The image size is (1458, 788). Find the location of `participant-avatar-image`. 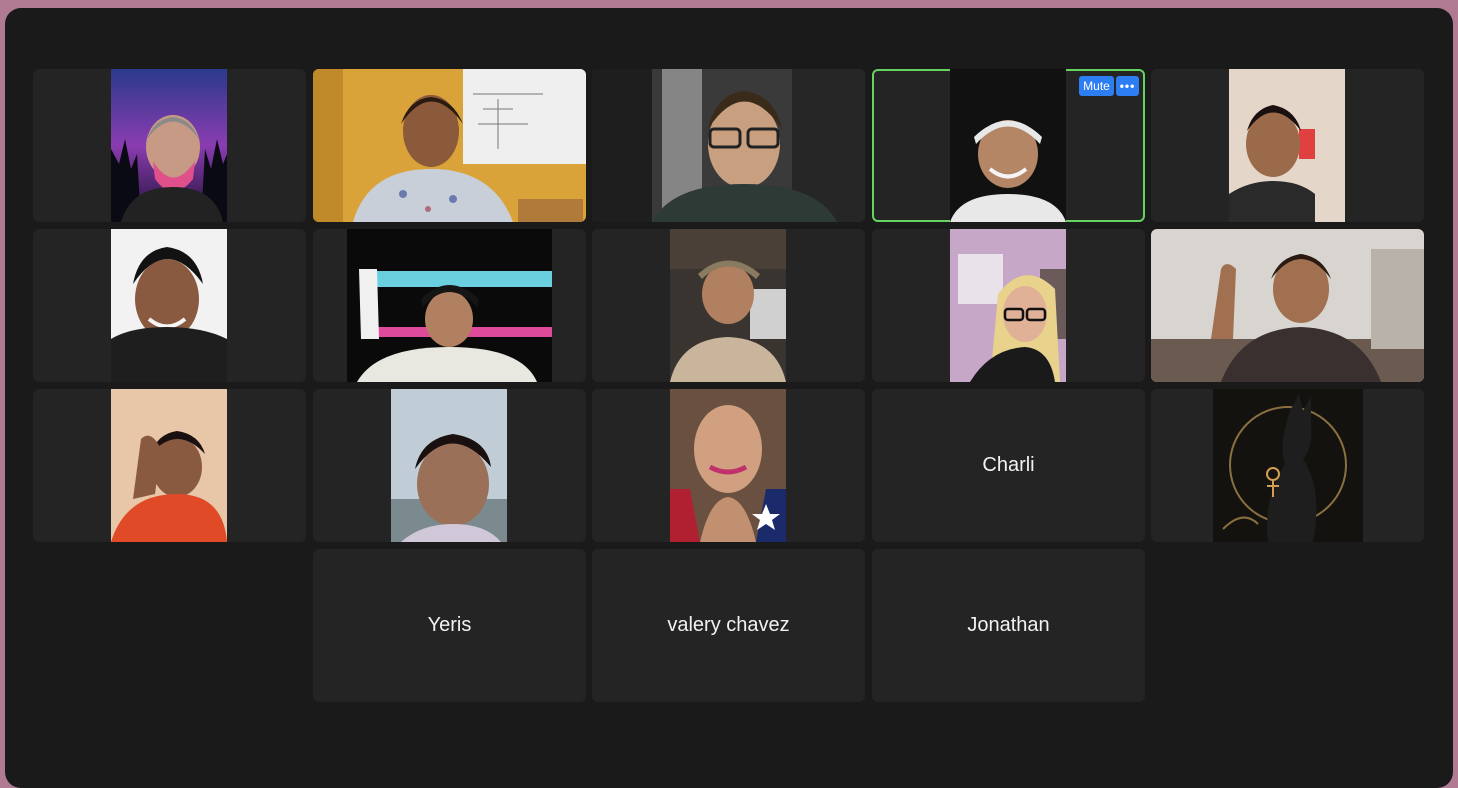

participant-avatar-image is located at coordinates (1288, 465).